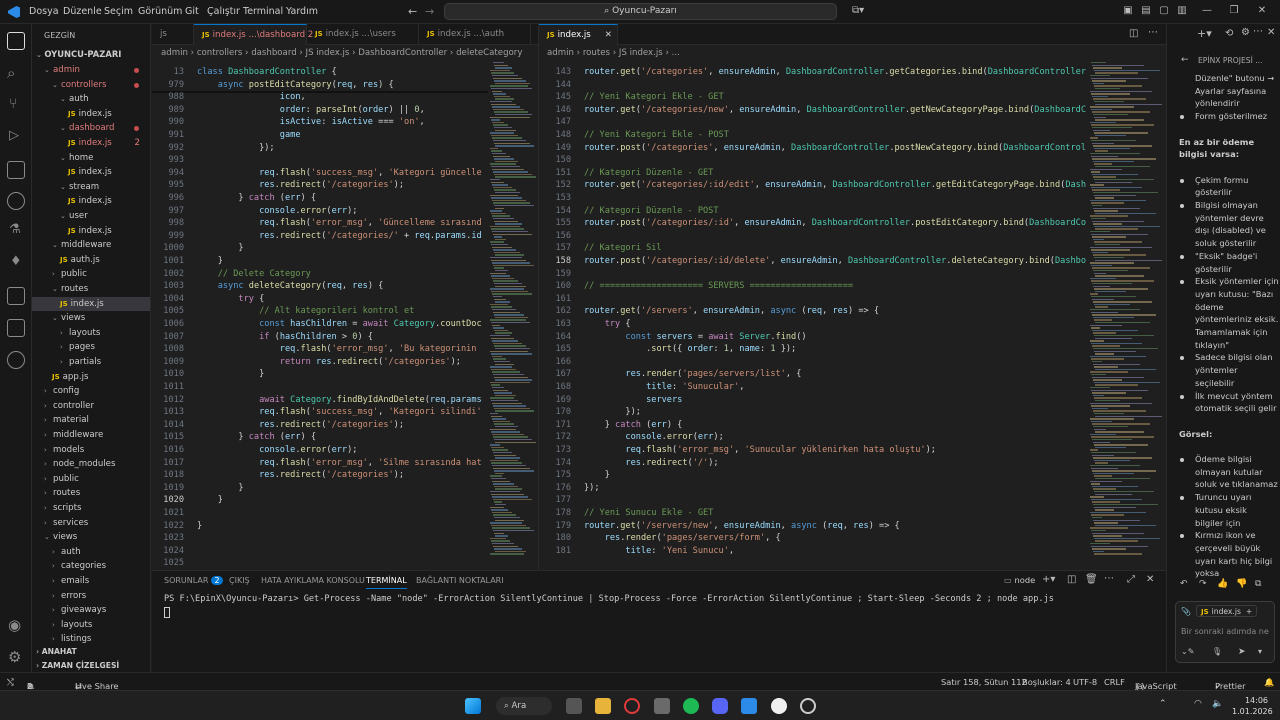  Describe the element at coordinates (91, 537) in the screenshot. I see `explorer-item: ⌄ views` at that location.